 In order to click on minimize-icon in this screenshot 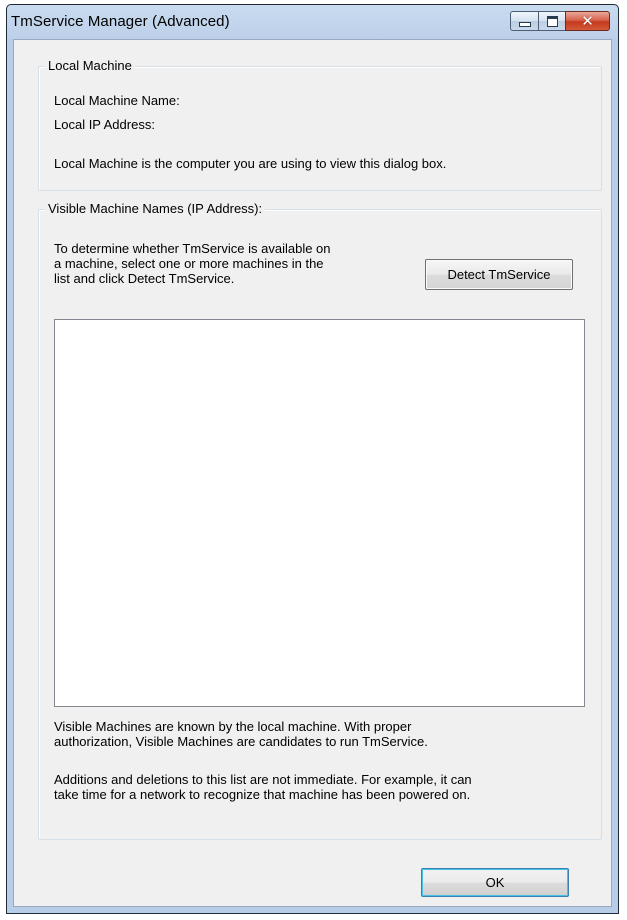, I will do `click(524, 24)`.